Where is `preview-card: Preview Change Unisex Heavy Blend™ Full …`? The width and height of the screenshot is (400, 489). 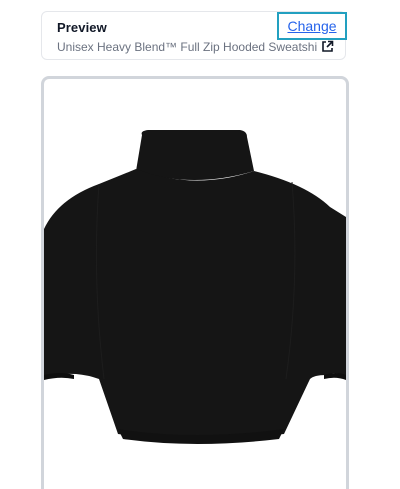 preview-card: Preview Change Unisex Heavy Blend™ Full … is located at coordinates (194, 35).